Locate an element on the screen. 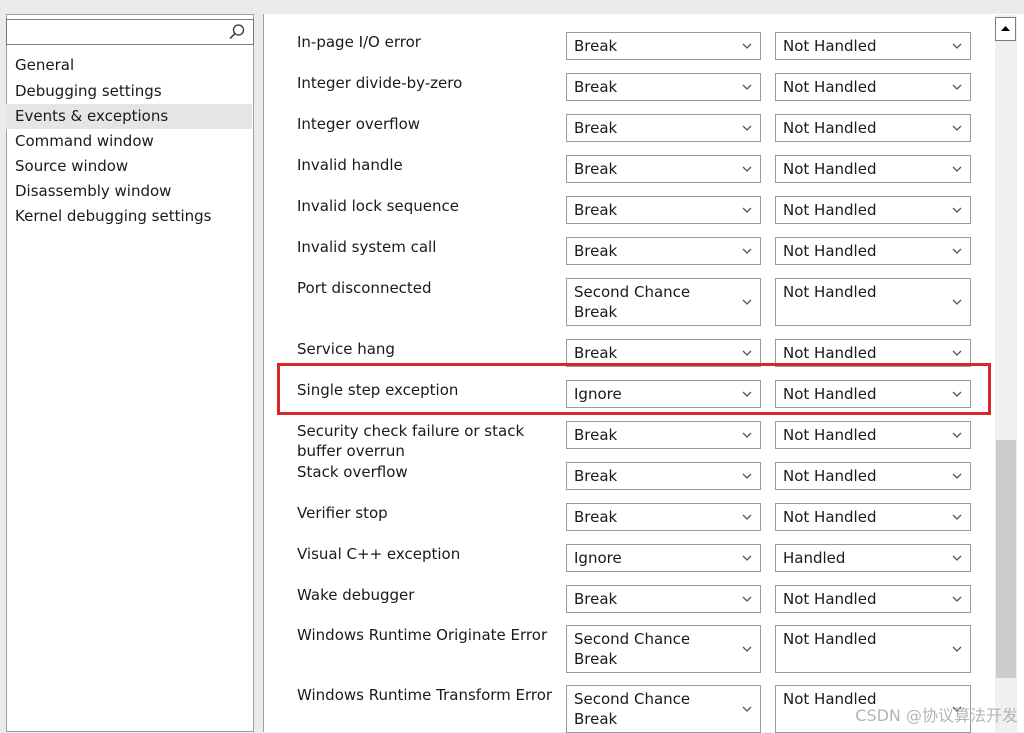 Image resolution: width=1024 pixels, height=733 pixels. nav-item-general: General is located at coordinates (129, 65).